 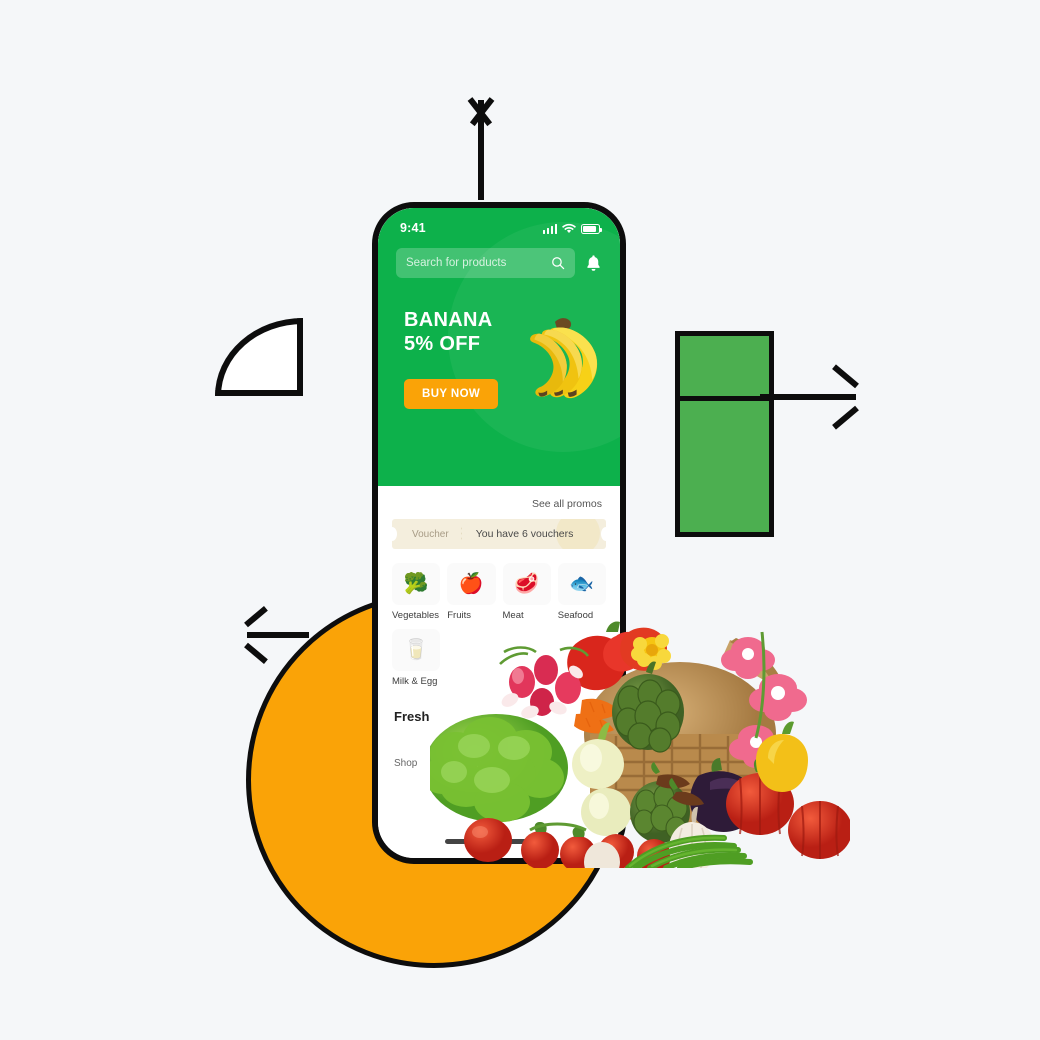 What do you see at coordinates (526, 584) in the screenshot?
I see `meat-drumstick-icon: 🥩` at bounding box center [526, 584].